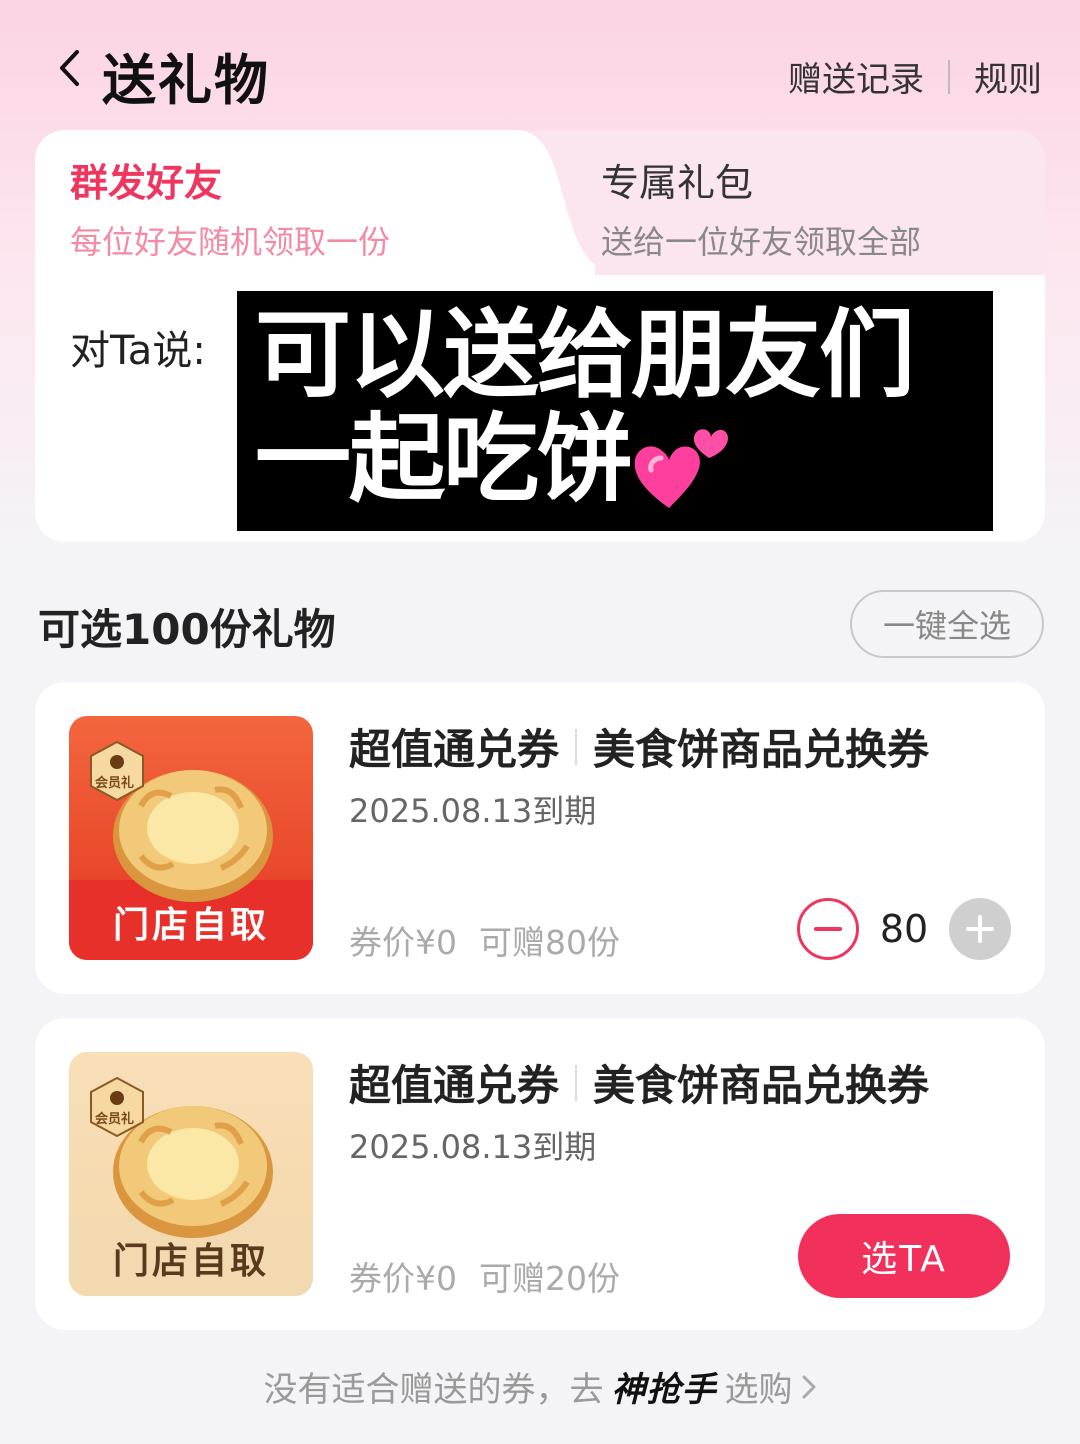 This screenshot has width=1080, height=1444. I want to click on rules-link: 规则, so click(1008, 76).